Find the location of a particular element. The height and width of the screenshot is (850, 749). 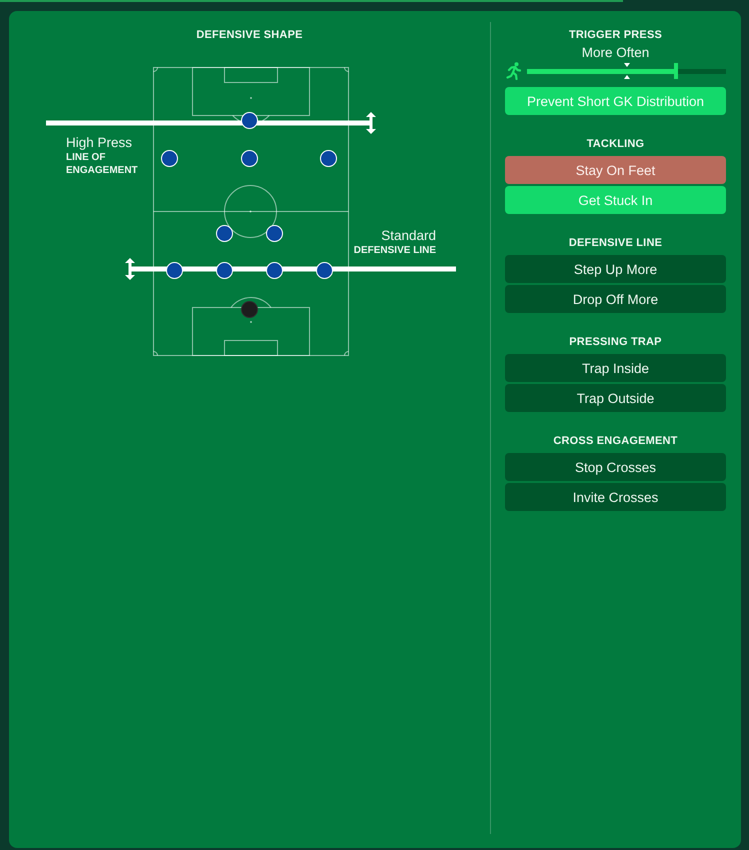

section-heading: PRESSING TRAP is located at coordinates (615, 342).